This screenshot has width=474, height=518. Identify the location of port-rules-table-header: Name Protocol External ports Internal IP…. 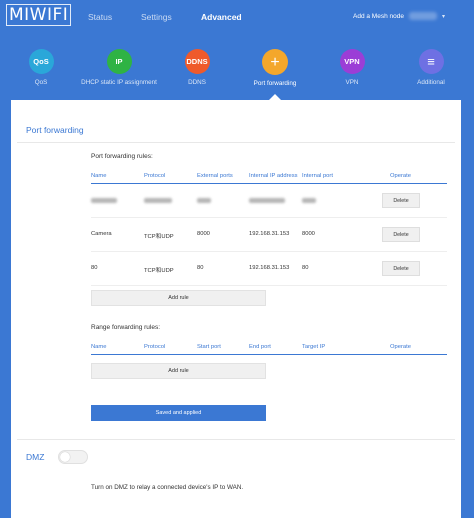
(269, 178).